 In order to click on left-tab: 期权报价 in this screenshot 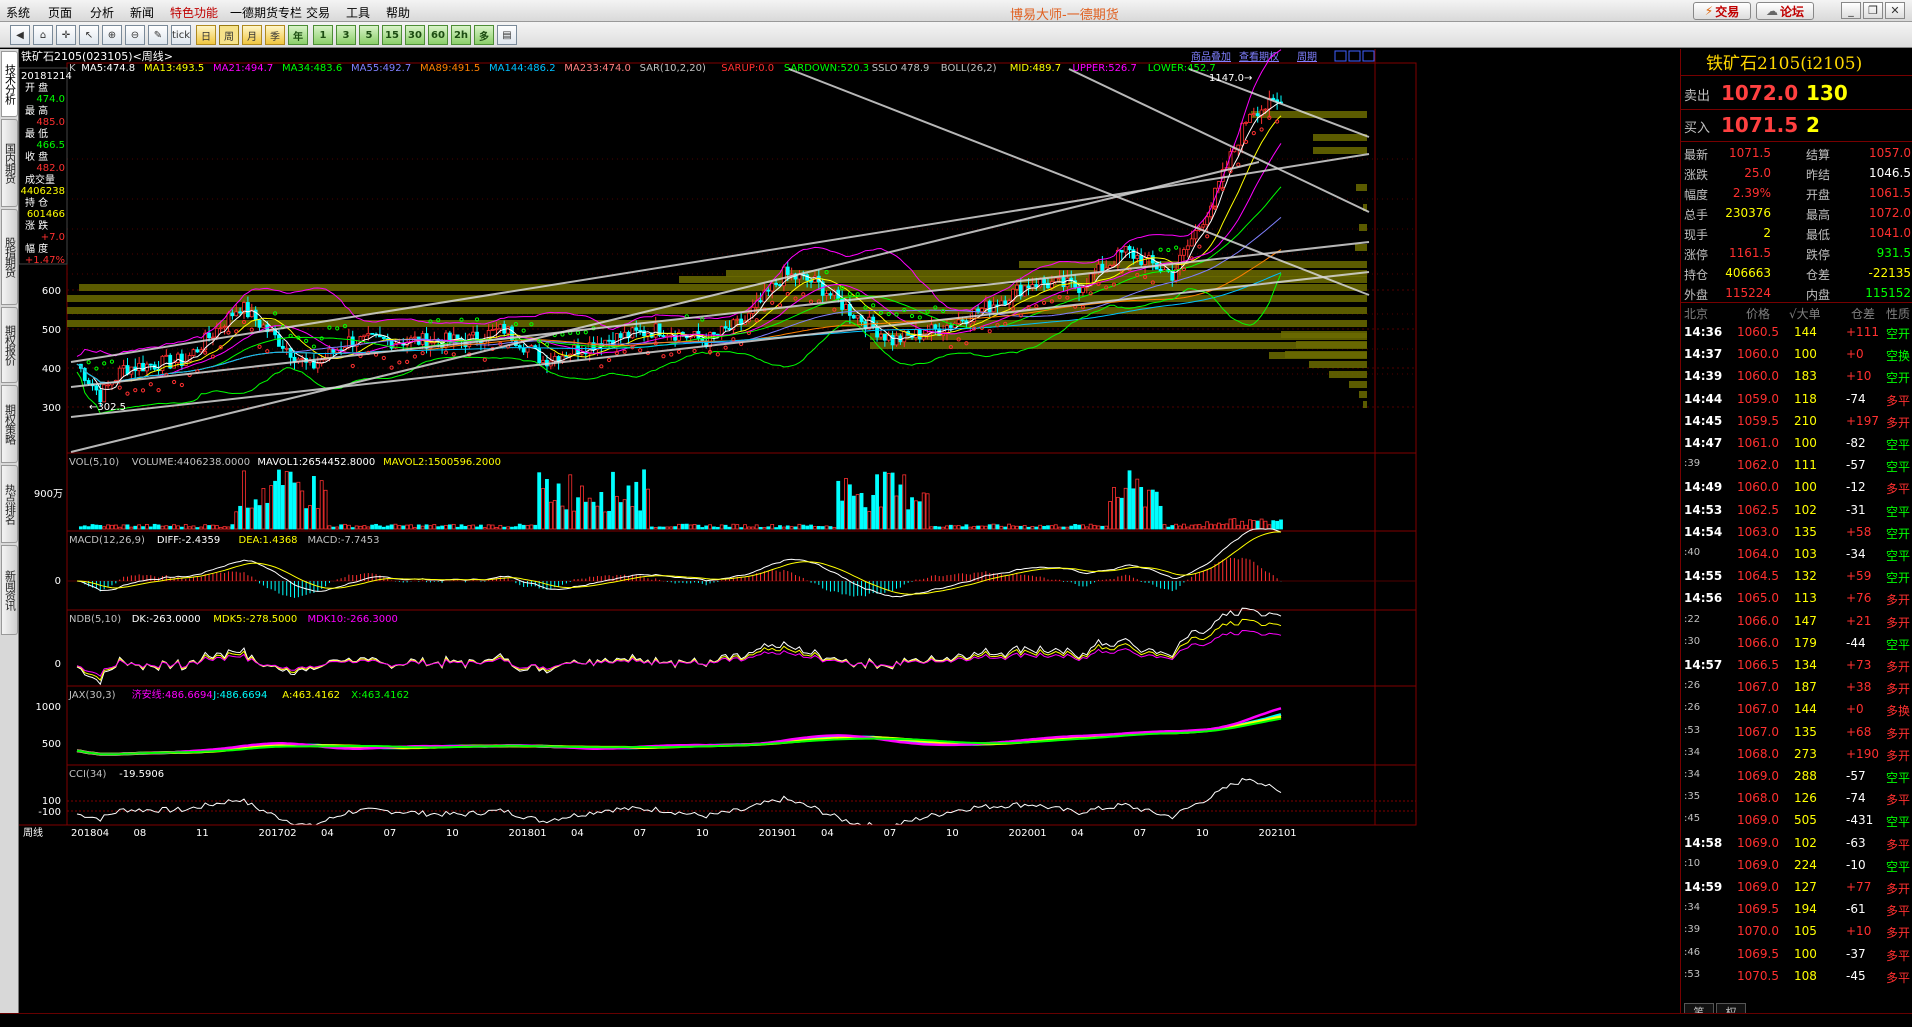, I will do `click(9, 345)`.